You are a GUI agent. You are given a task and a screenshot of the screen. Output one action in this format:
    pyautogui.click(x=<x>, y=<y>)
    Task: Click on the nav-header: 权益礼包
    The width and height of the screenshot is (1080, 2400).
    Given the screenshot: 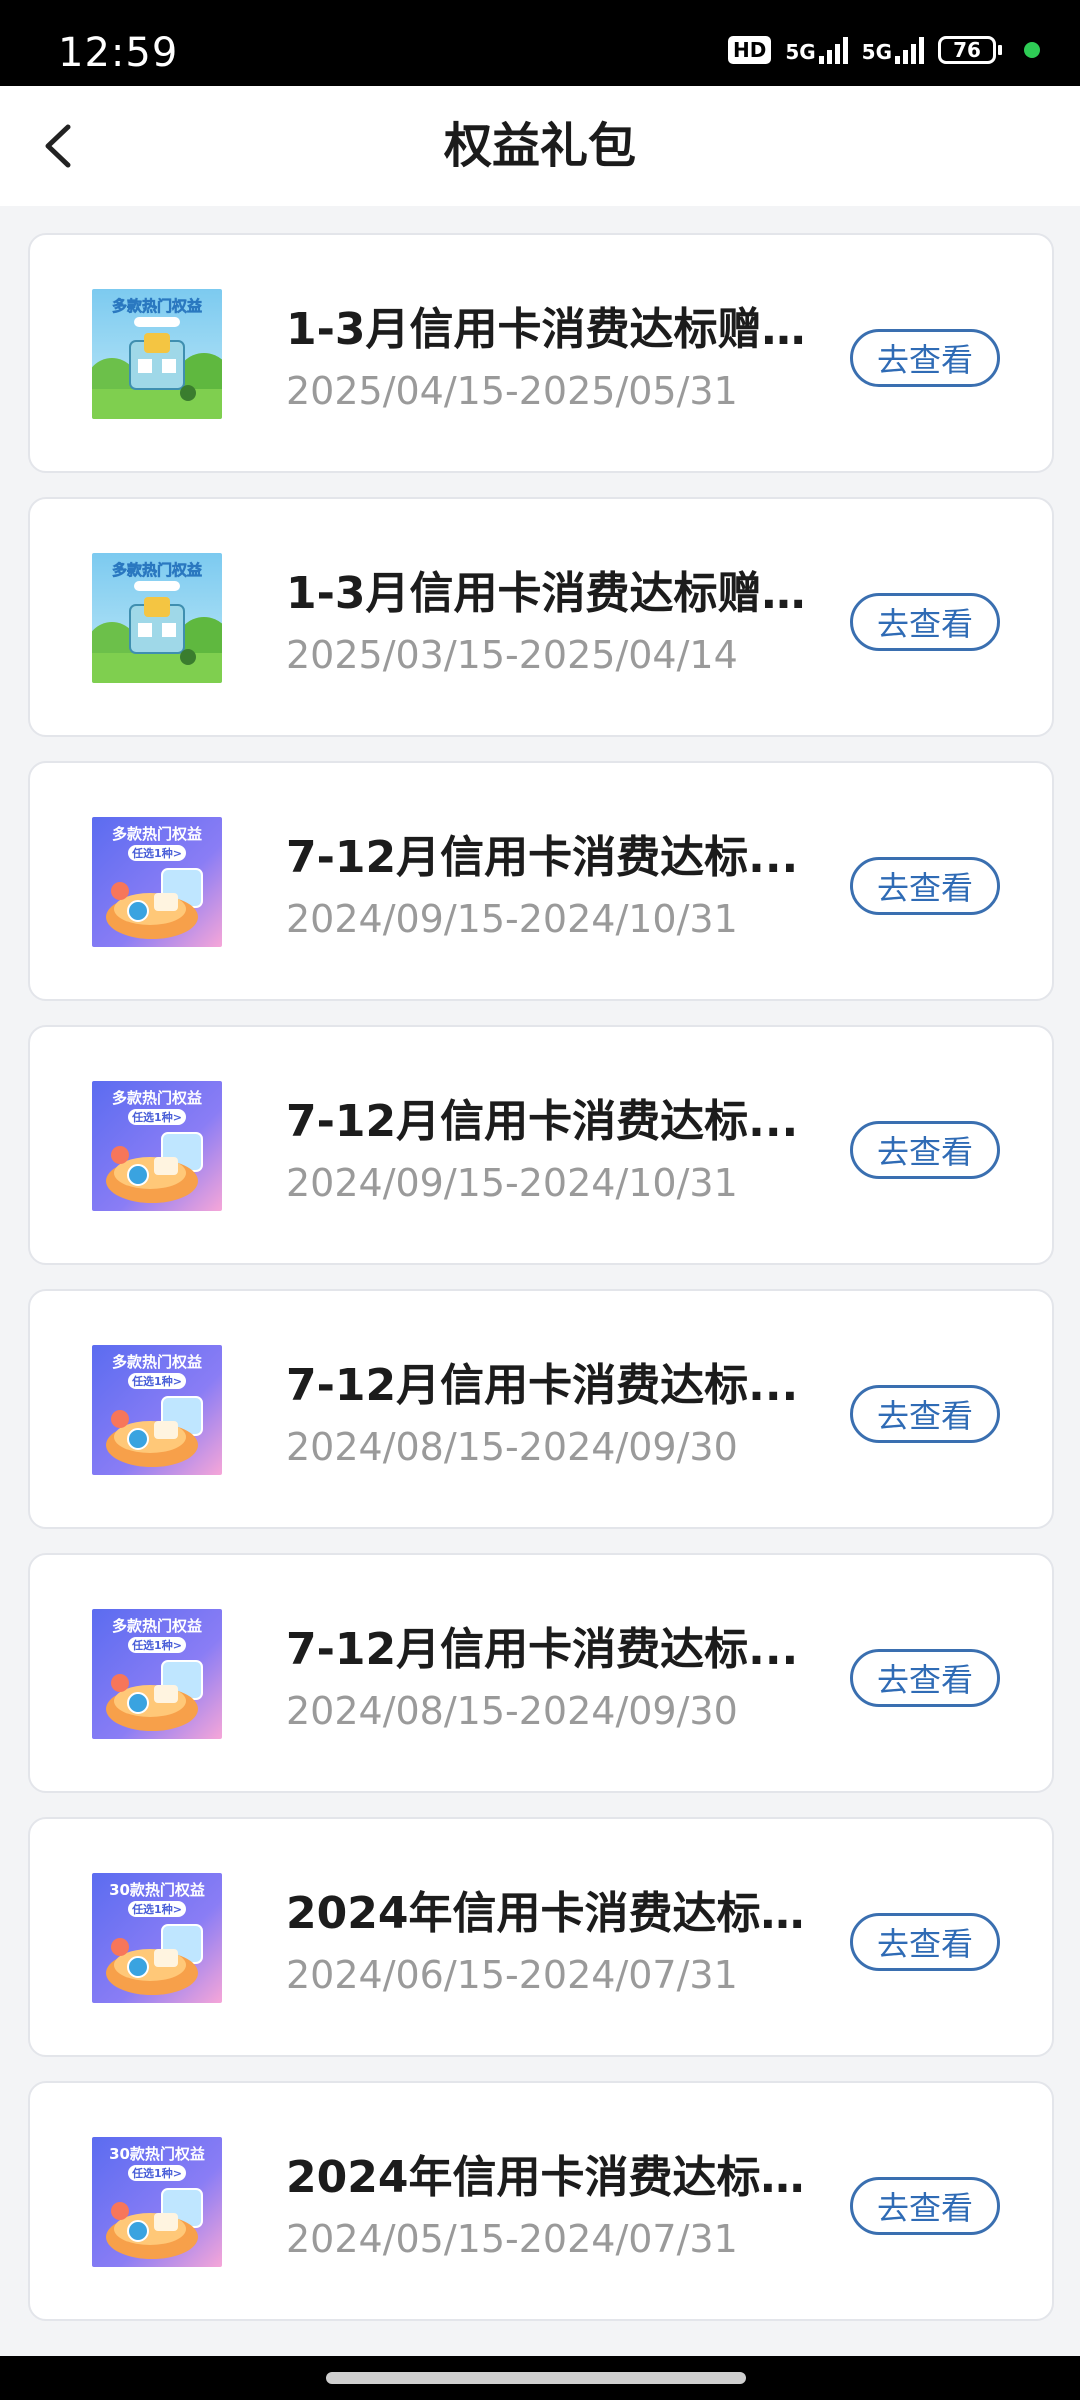 What is the action you would take?
    pyautogui.click(x=540, y=146)
    